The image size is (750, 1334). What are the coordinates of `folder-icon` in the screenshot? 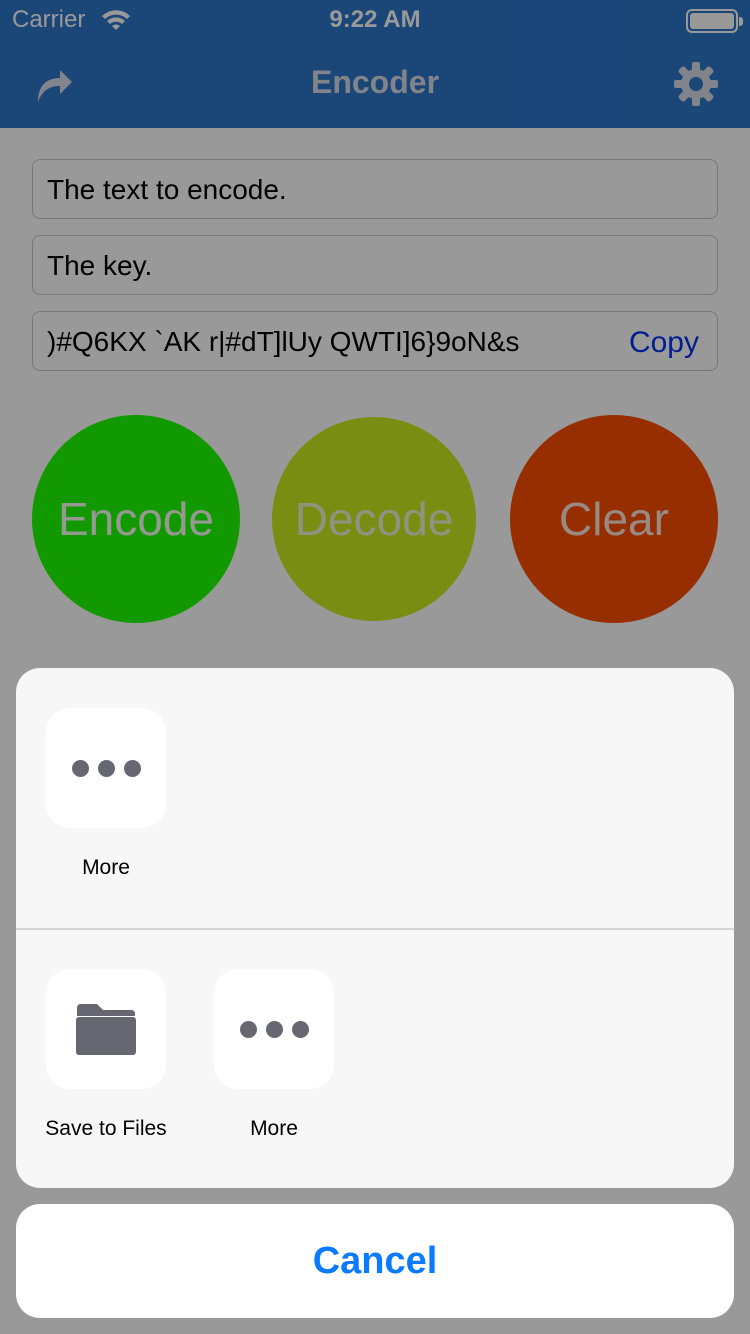 It's located at (106, 1029).